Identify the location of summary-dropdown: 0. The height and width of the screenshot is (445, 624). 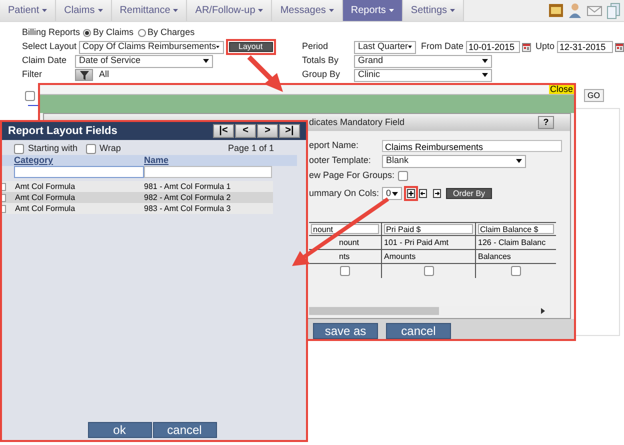
(392, 193).